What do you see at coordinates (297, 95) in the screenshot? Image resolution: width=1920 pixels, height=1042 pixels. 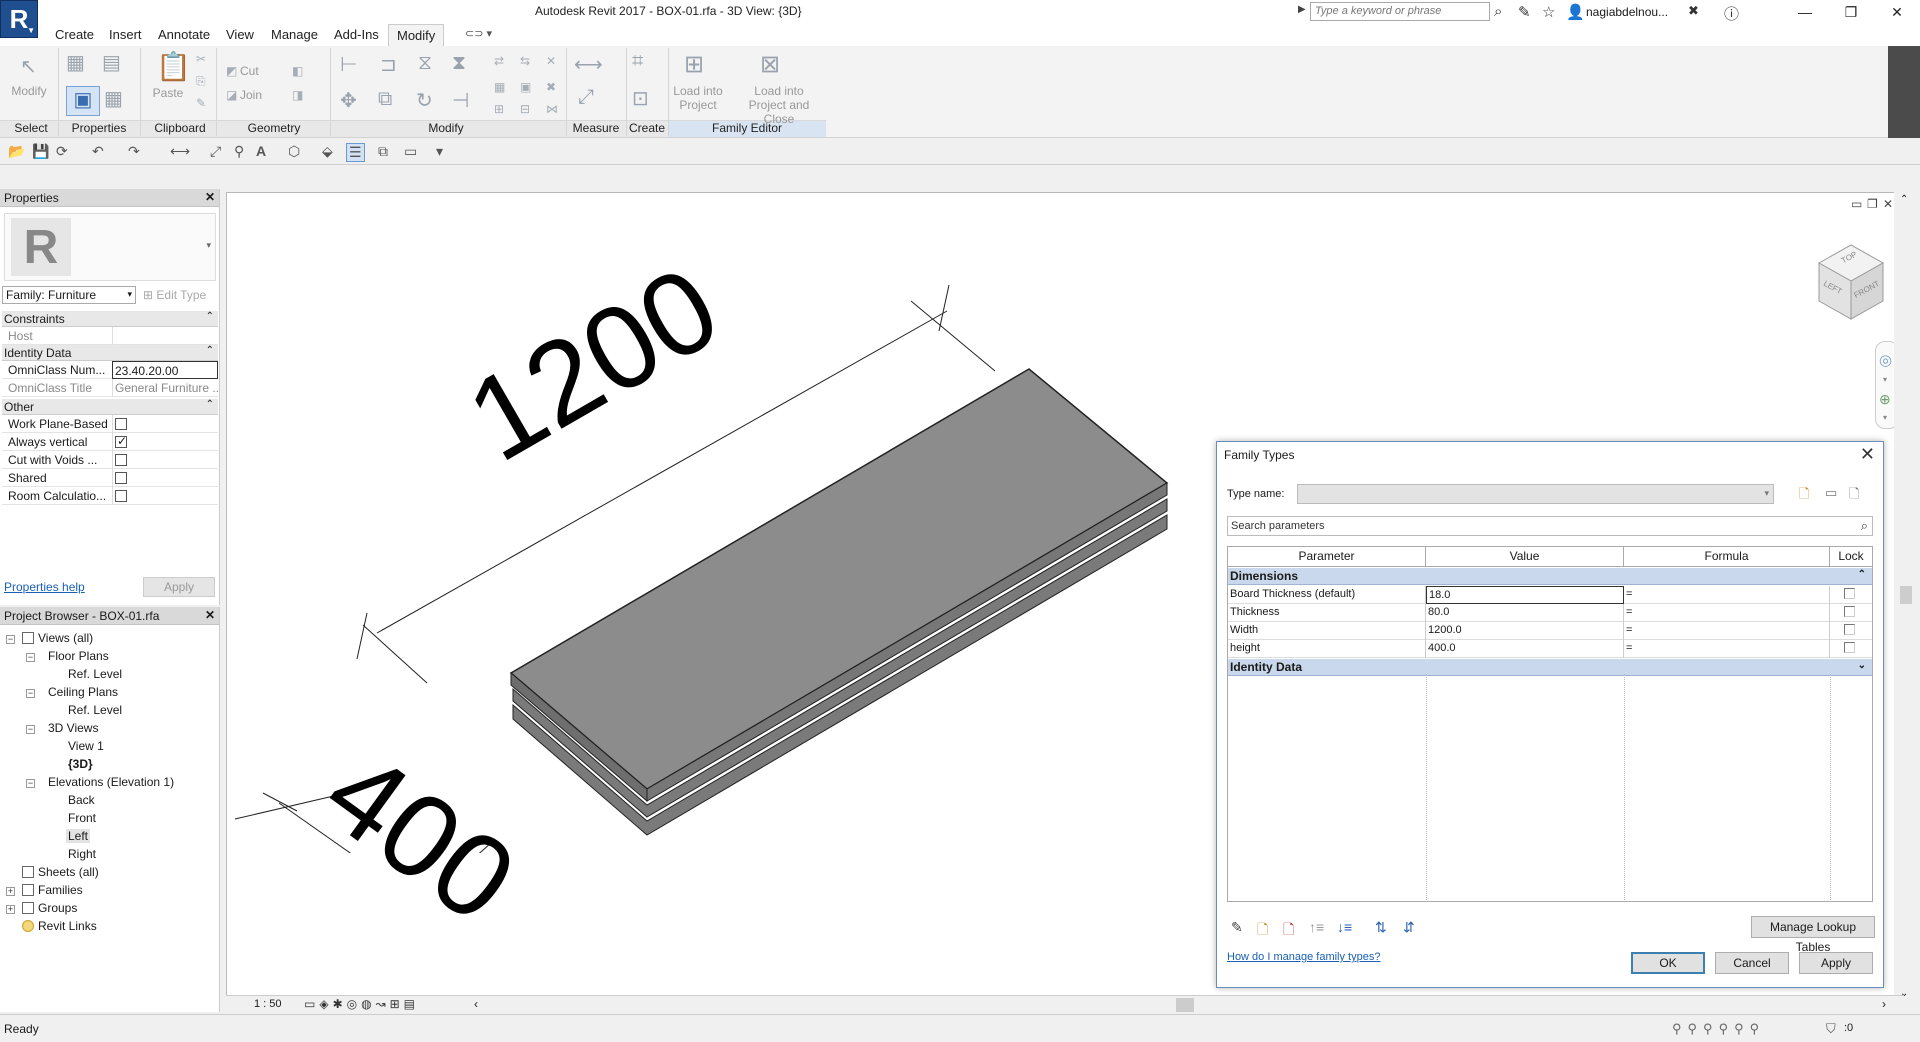 I see `paint-icon: ◨` at bounding box center [297, 95].